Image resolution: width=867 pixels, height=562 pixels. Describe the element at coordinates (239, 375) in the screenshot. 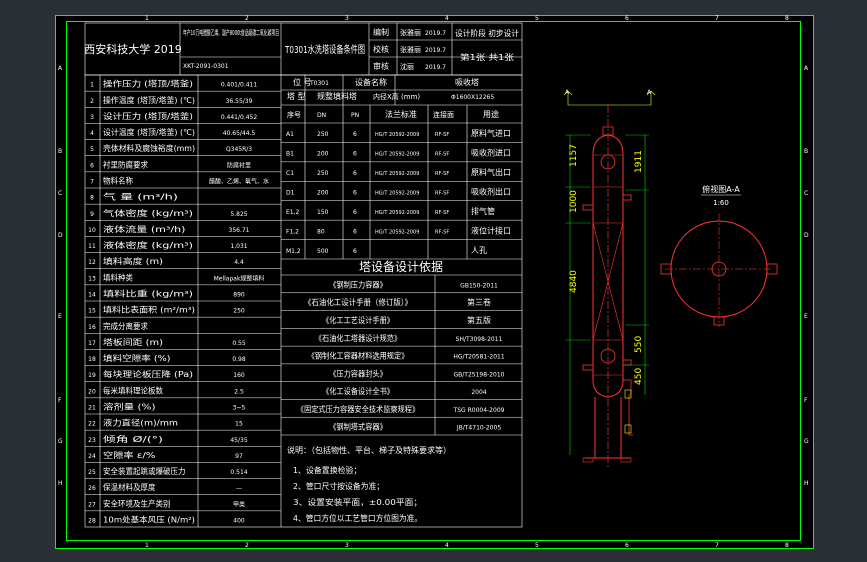

I see `spec-row-value: 160` at that location.